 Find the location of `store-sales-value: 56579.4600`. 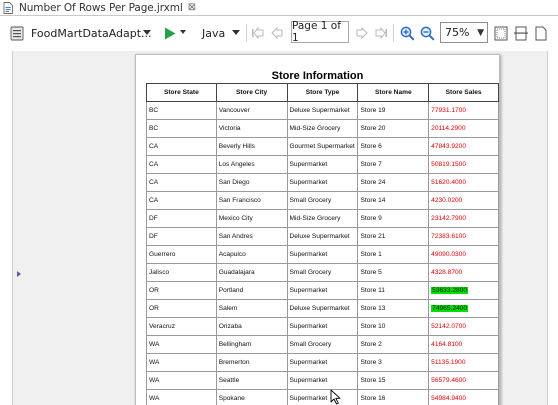

store-sales-value: 56579.4600 is located at coordinates (449, 380).